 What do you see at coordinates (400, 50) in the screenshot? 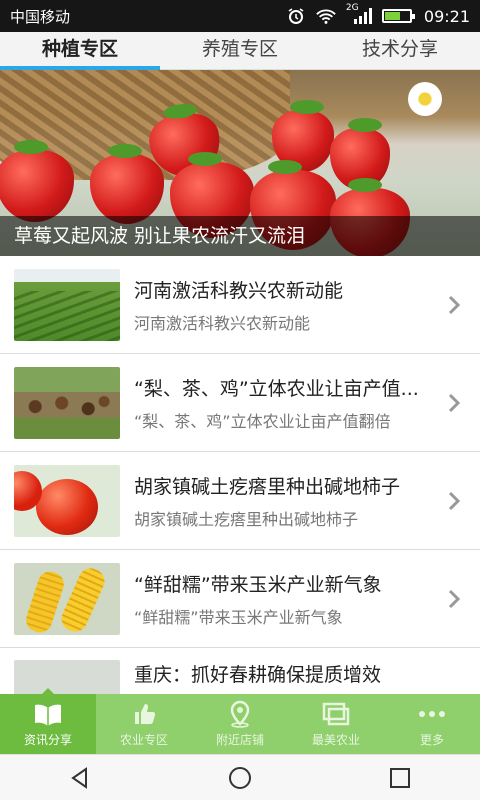
I see `tab-tech-sharing: 技术分享` at bounding box center [400, 50].